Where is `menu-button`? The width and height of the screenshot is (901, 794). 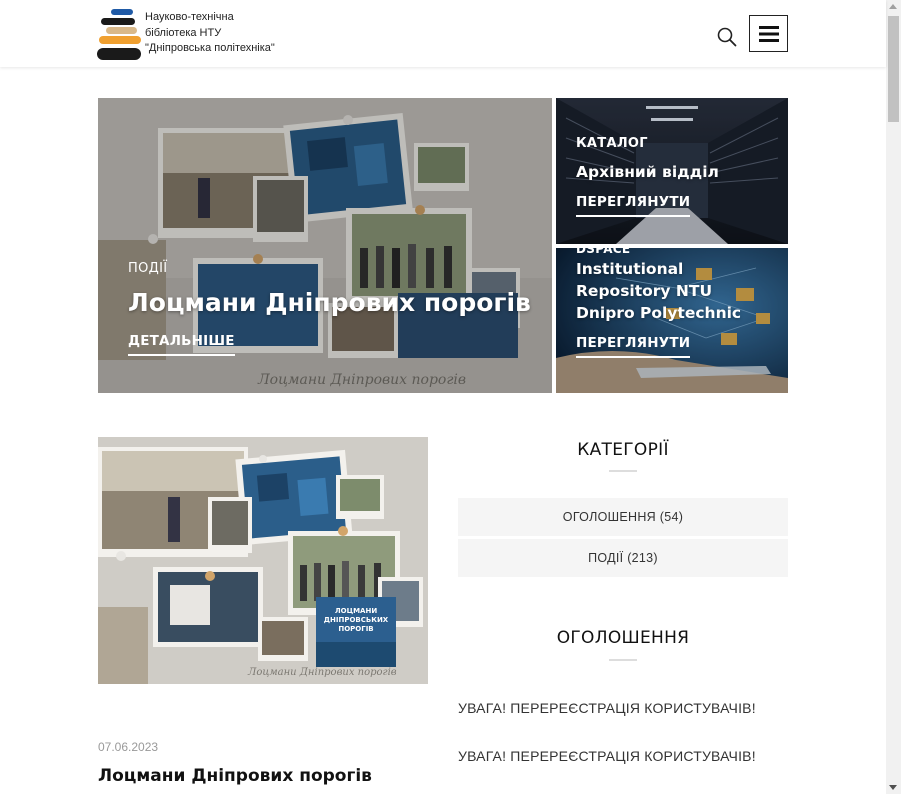
menu-button is located at coordinates (768, 33).